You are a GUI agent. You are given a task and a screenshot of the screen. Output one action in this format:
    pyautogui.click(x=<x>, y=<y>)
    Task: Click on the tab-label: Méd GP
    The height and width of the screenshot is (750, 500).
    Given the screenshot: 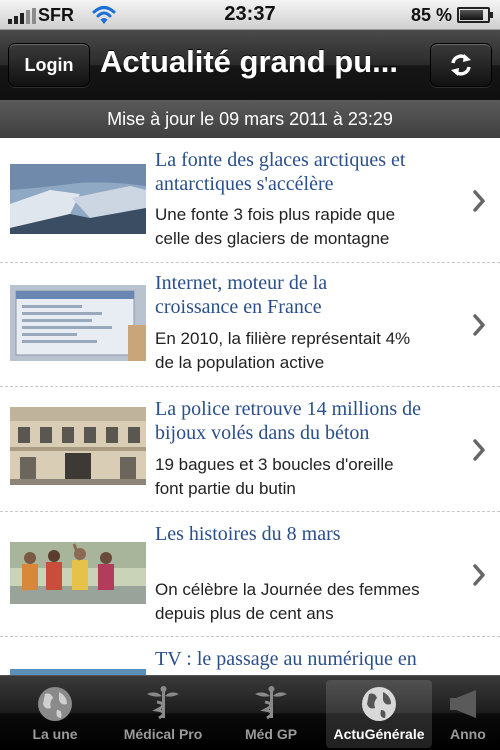 What is the action you would take?
    pyautogui.click(x=271, y=734)
    